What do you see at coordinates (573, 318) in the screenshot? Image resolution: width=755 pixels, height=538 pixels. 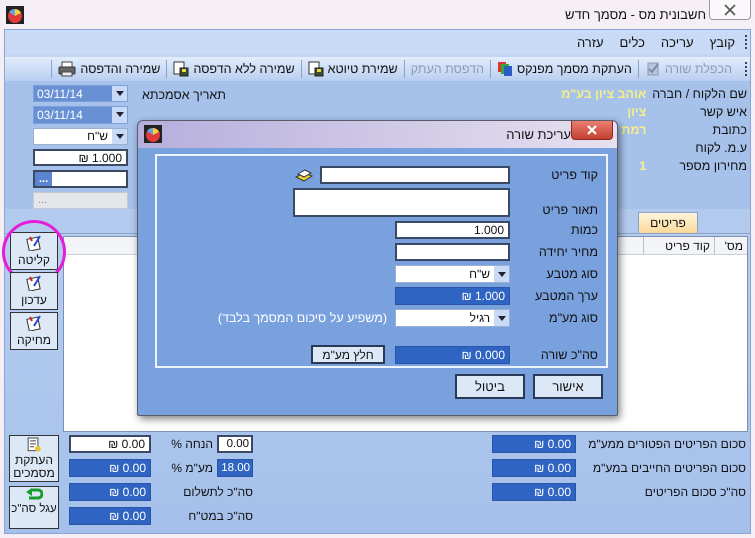 I see `field-label: סוג מע"מ` at bounding box center [573, 318].